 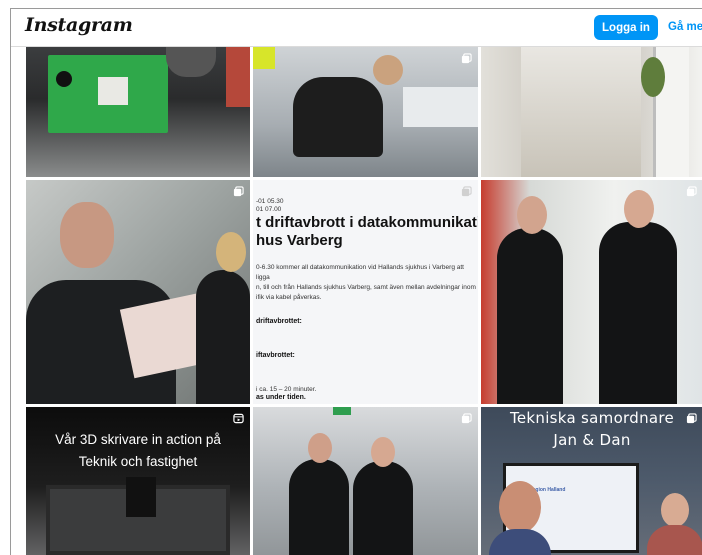 I want to click on technician-shape, so click(x=338, y=117).